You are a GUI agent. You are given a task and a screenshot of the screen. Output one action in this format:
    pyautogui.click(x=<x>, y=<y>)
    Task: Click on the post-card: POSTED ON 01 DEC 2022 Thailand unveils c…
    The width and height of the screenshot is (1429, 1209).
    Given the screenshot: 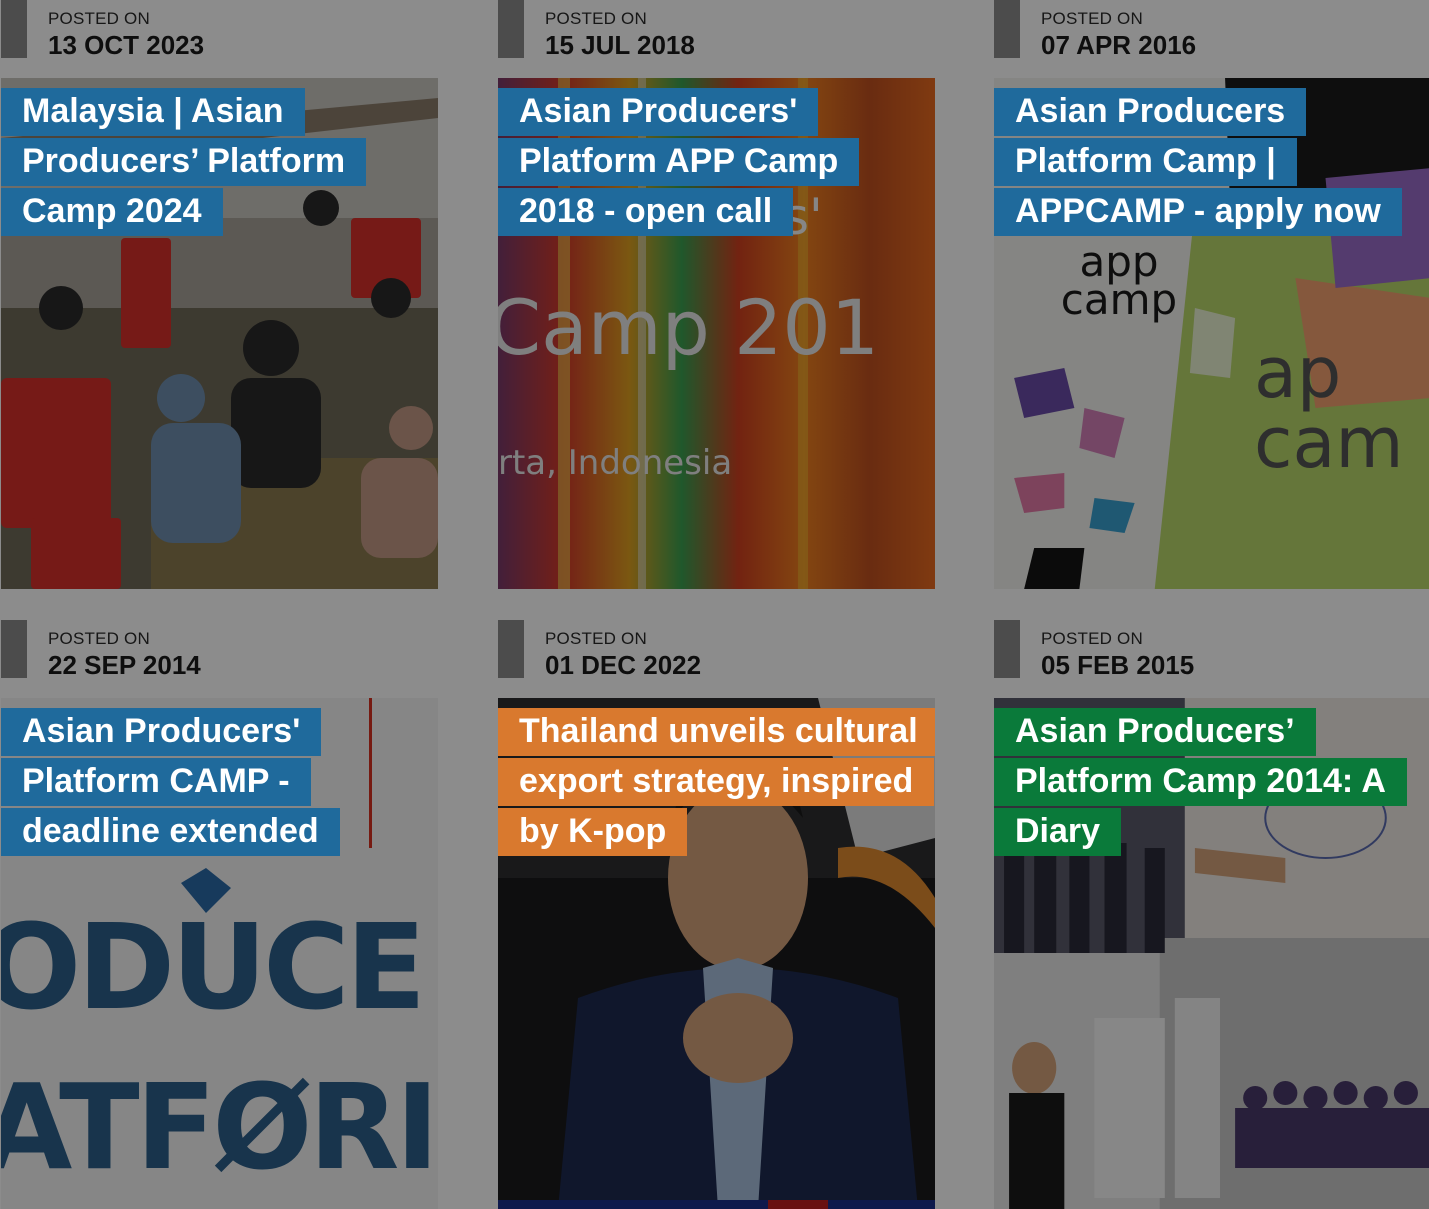 What is the action you would take?
    pyautogui.click(x=716, y=914)
    